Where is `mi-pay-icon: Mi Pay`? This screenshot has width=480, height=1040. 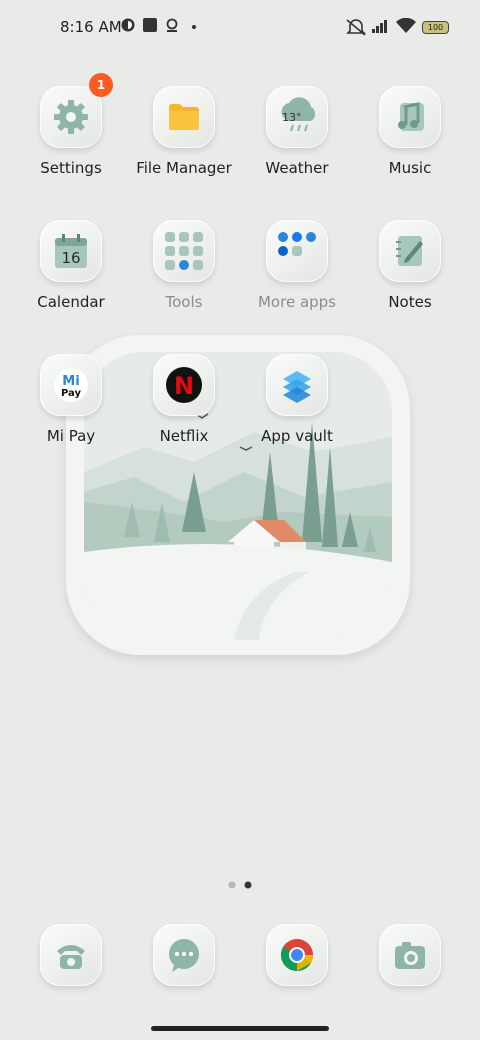 mi-pay-icon: Mi Pay is located at coordinates (71, 385).